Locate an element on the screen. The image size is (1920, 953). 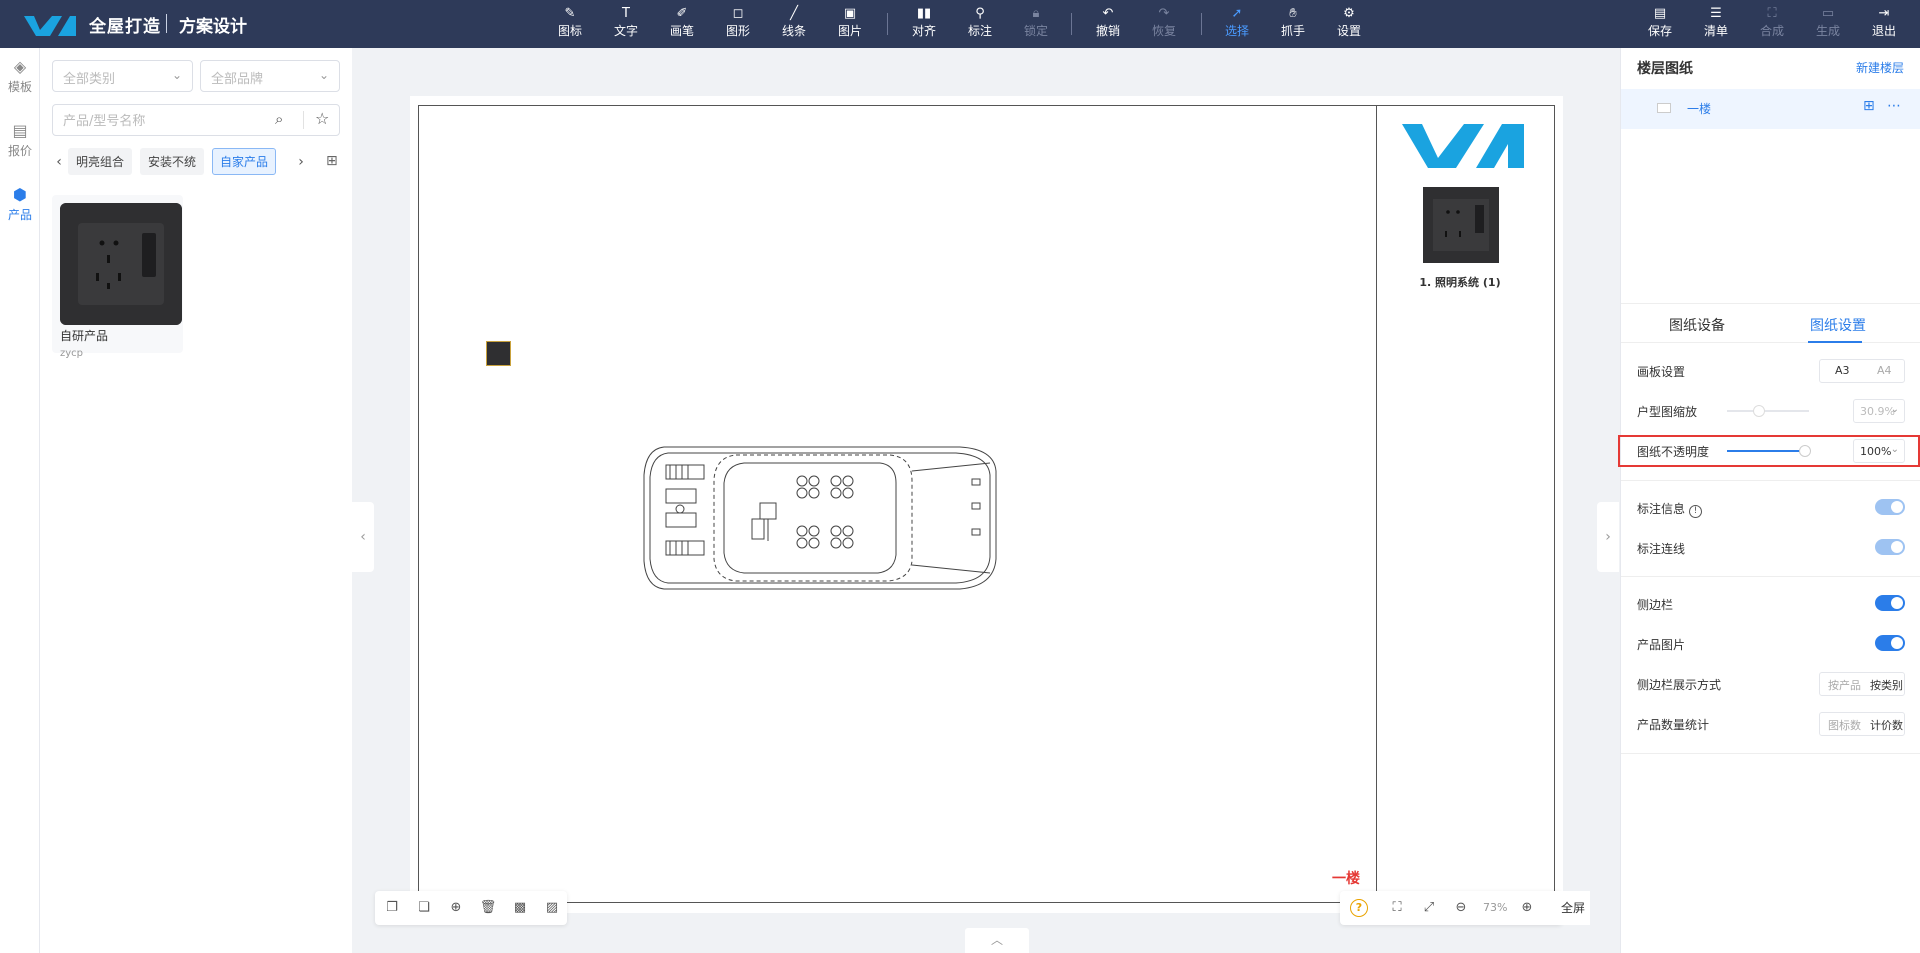
redo-button: ↷ 恢复 is located at coordinates (1164, 24).